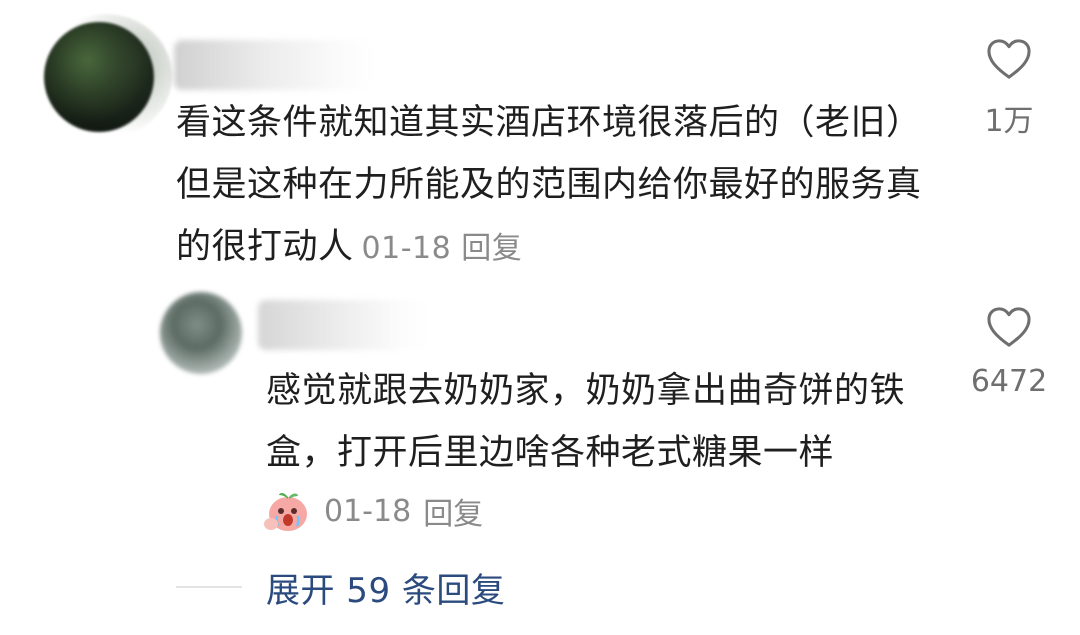 The height and width of the screenshot is (635, 1080). Describe the element at coordinates (1009, 352) in the screenshot. I see `reply-like-button: 6472` at that location.